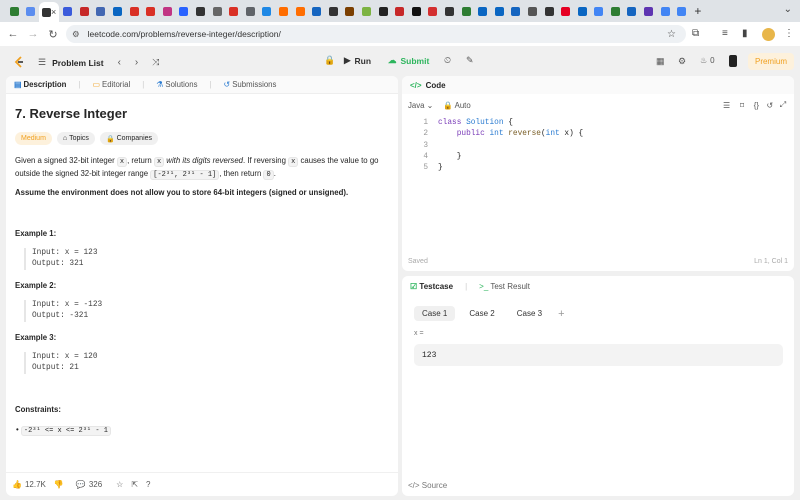 This screenshot has width=800, height=500. What do you see at coordinates (768, 34) in the screenshot?
I see `profile-avatar` at bounding box center [768, 34].